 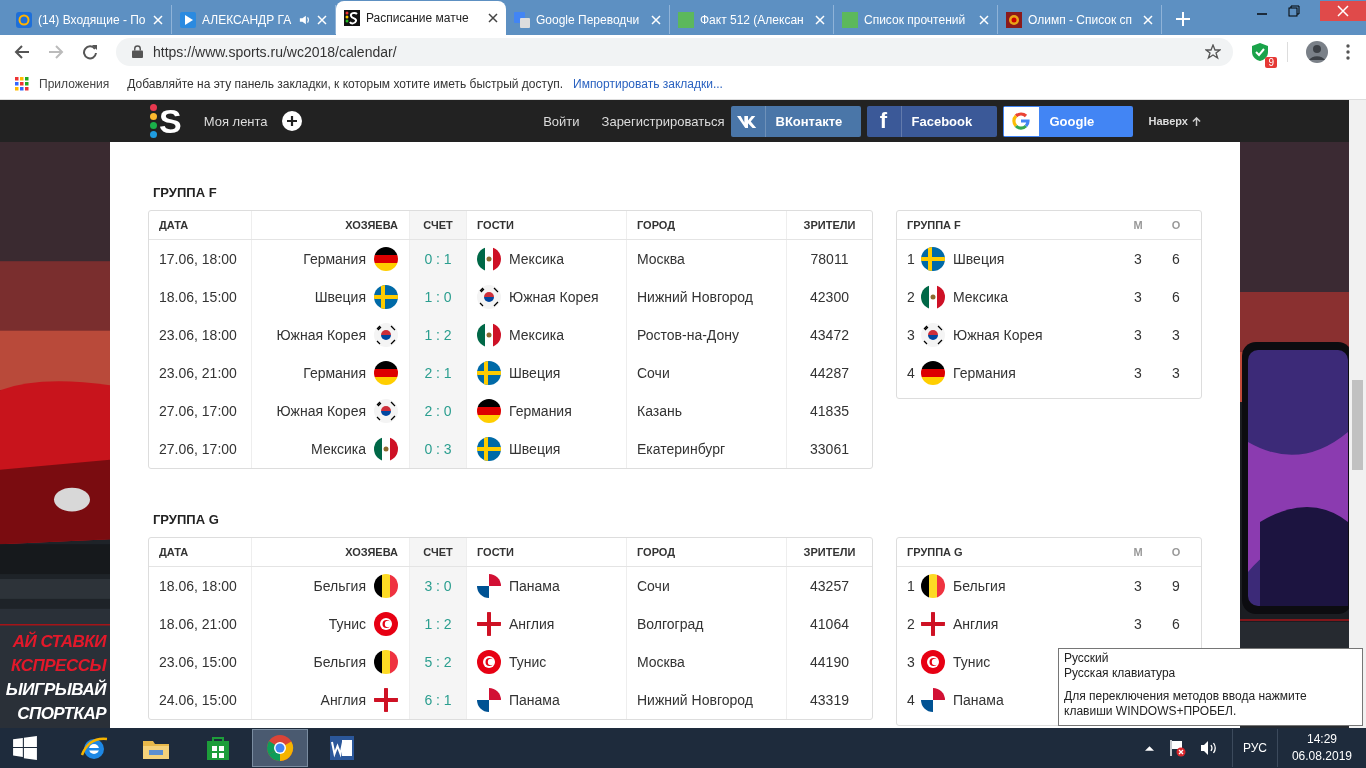 What do you see at coordinates (137, 51) in the screenshot?
I see `lock-icon` at bounding box center [137, 51].